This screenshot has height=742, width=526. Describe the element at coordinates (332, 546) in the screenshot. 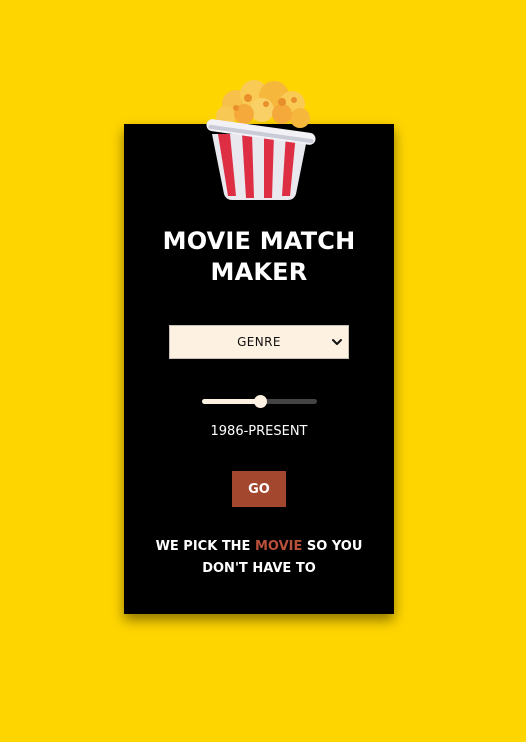

I see `tagline-part-2: SO YOU` at that location.